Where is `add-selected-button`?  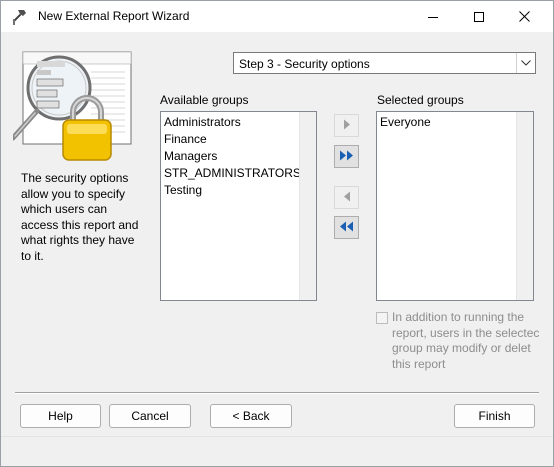 add-selected-button is located at coordinates (346, 125).